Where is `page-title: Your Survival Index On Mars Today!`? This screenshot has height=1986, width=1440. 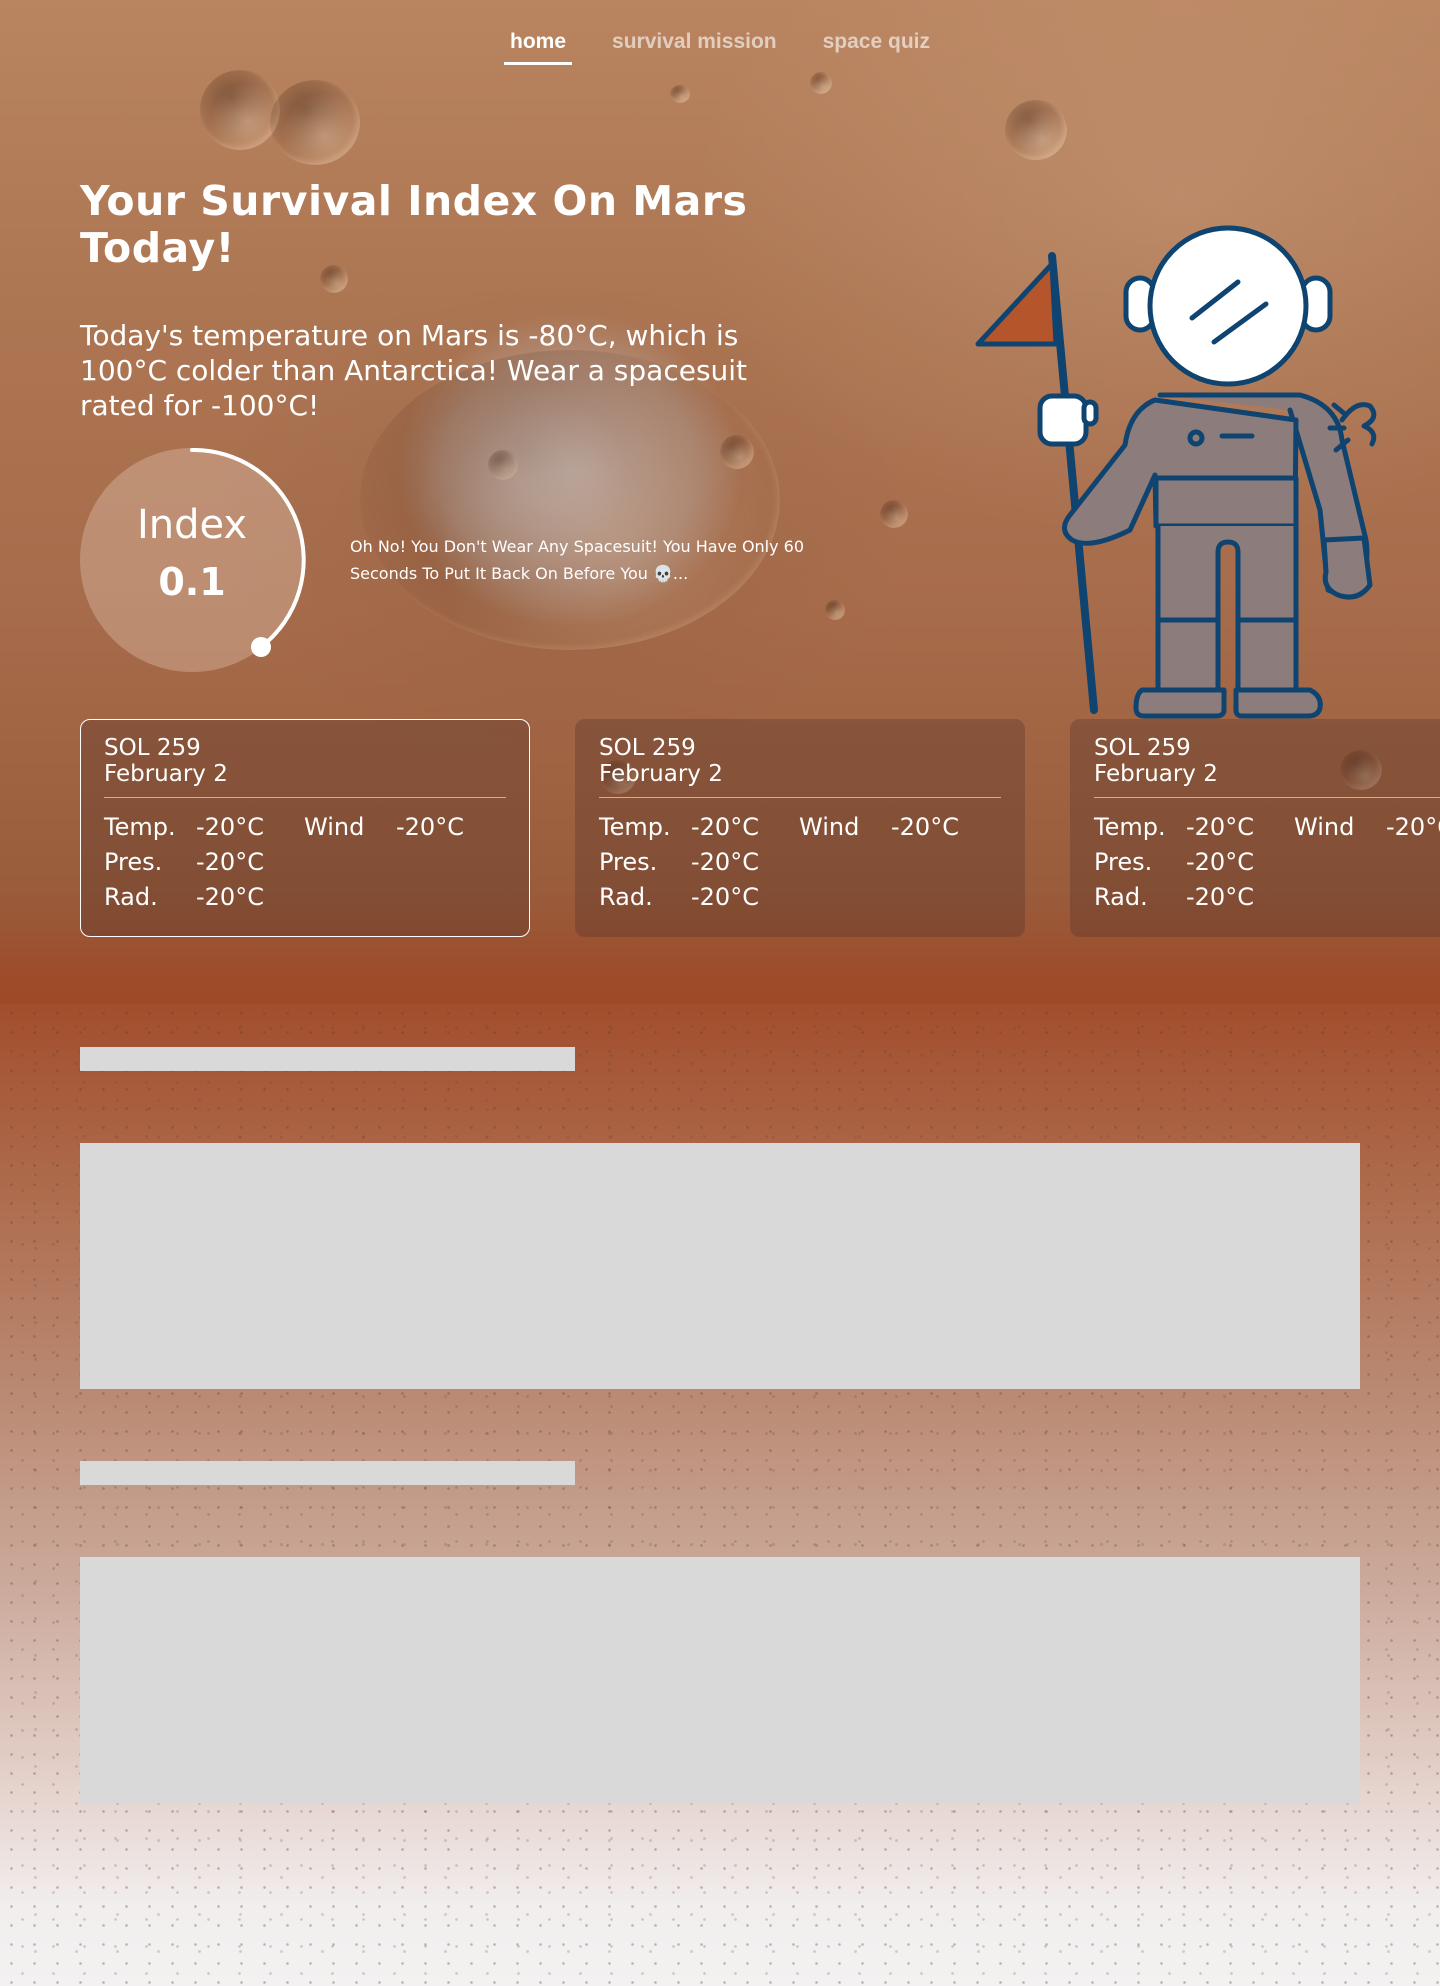
page-title: Your Survival Index On Mars Today! is located at coordinates (414, 224).